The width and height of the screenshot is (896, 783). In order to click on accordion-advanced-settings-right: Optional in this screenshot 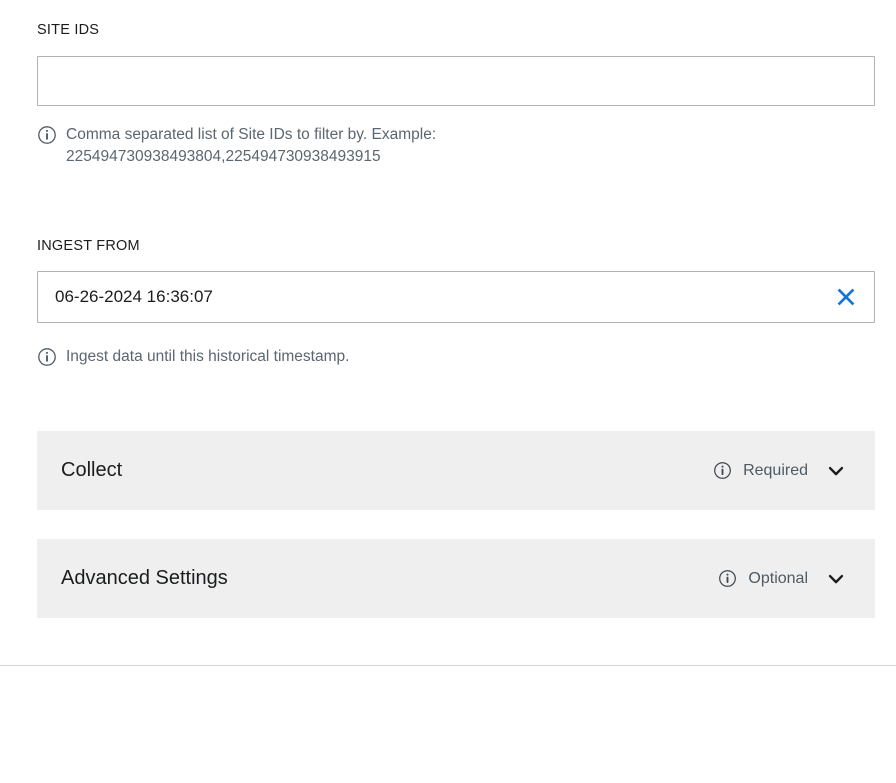, I will do `click(782, 579)`.